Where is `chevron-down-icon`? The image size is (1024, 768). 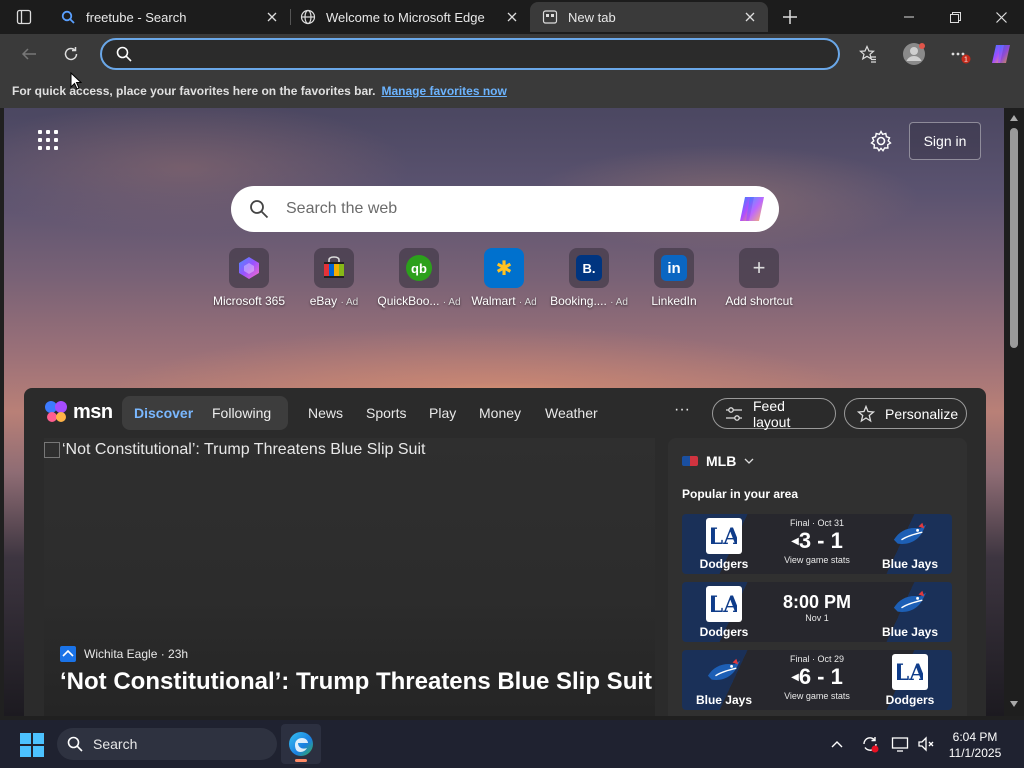
chevron-down-icon is located at coordinates (749, 461).